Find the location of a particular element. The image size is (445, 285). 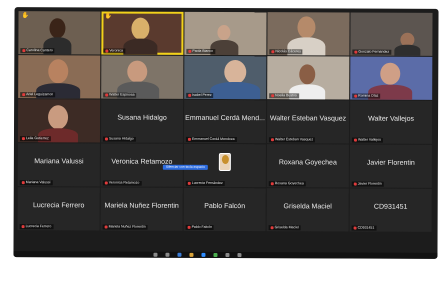

participant-name: Emmanuel Cerdá Mendoza is located at coordinates (213, 139).